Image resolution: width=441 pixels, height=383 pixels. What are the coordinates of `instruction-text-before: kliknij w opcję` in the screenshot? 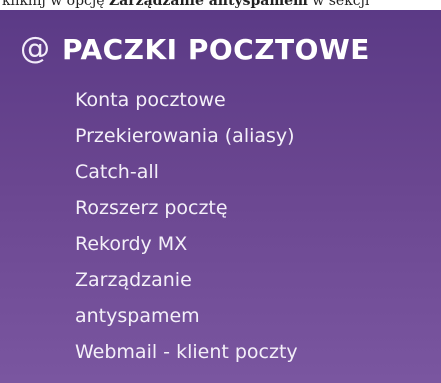 It's located at (55, 4).